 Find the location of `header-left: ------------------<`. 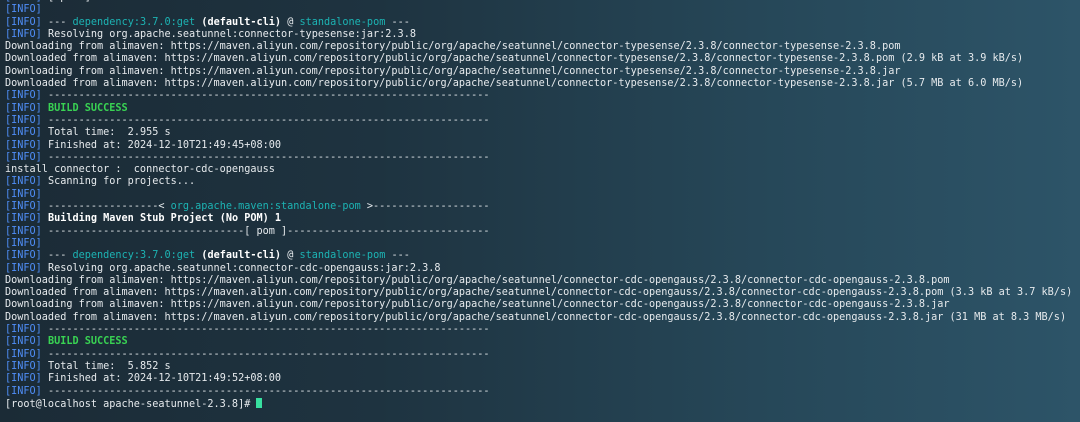

header-left: ------------------< is located at coordinates (109, 207).